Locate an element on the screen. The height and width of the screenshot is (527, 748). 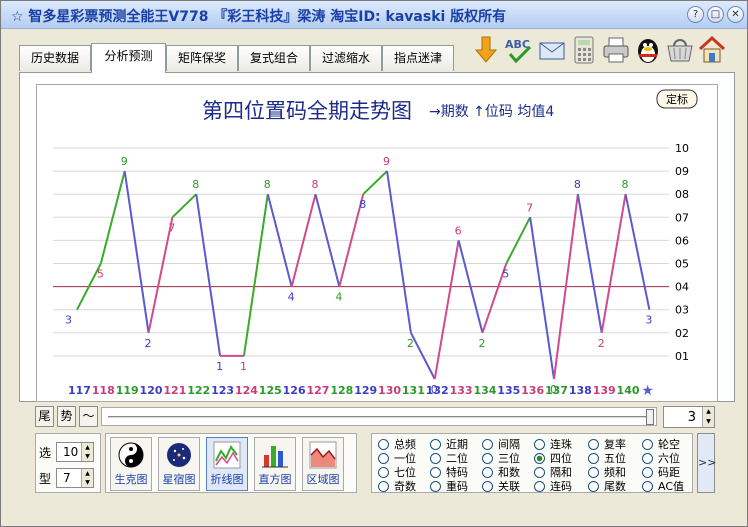
data-point-label: 7 is located at coordinates (171, 227).